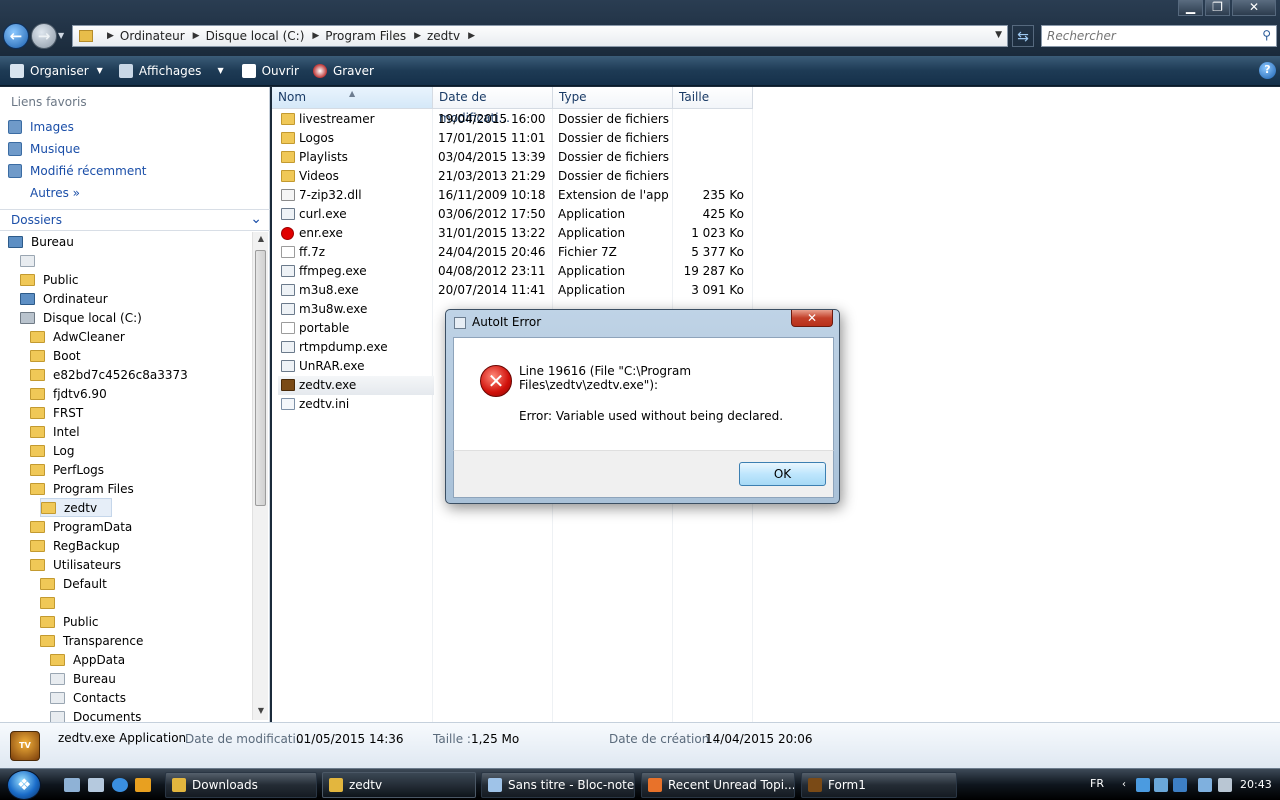 The height and width of the screenshot is (800, 1280). What do you see at coordinates (263, 36) in the screenshot?
I see `breadcrumb-disque: Disque local (C:) ▶` at bounding box center [263, 36].